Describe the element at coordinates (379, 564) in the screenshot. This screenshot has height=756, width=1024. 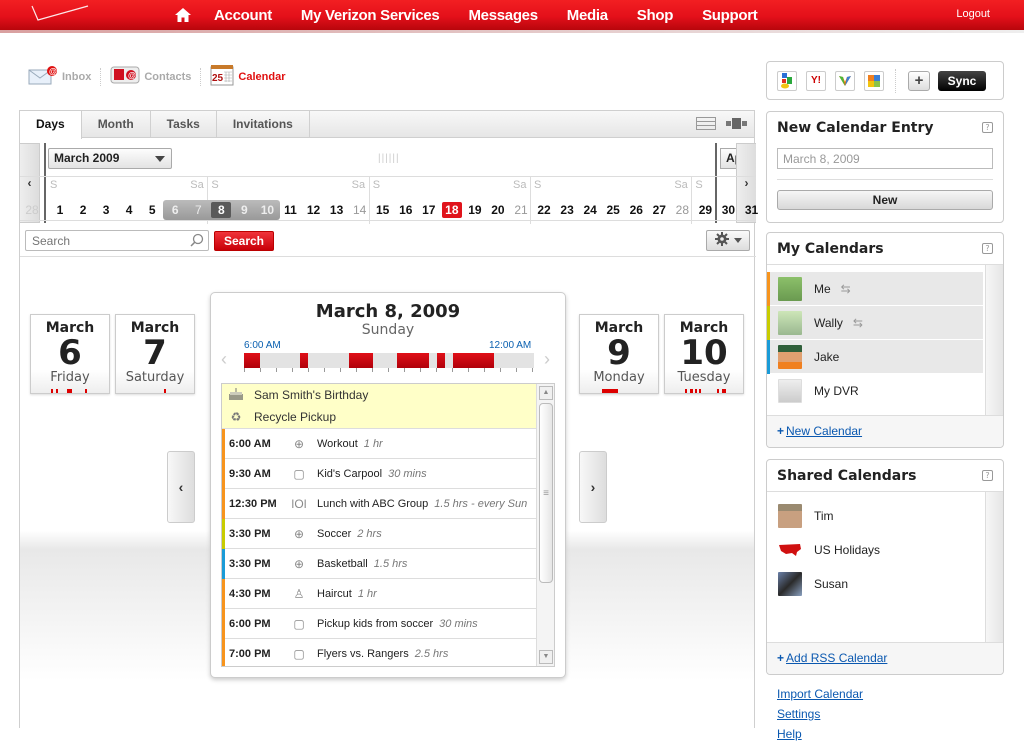
I see `event-row: 3:30 PM ⊕ Basketball 1.5 hrs` at that location.